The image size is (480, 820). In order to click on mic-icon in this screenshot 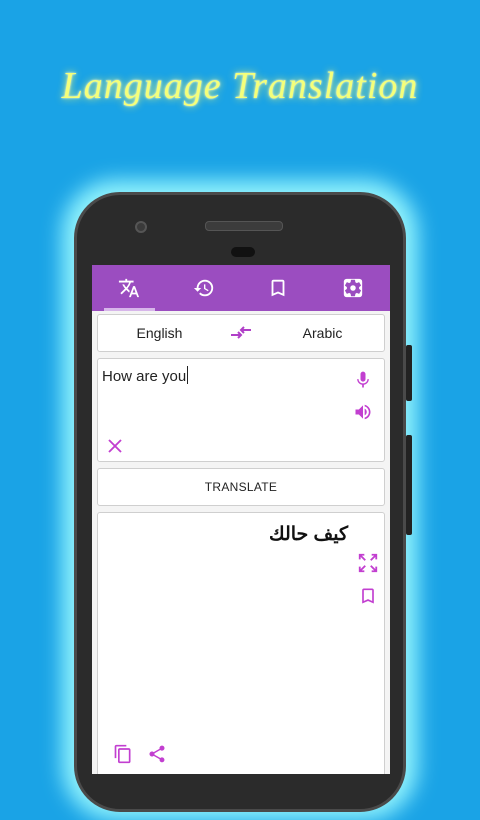, I will do `click(363, 379)`.